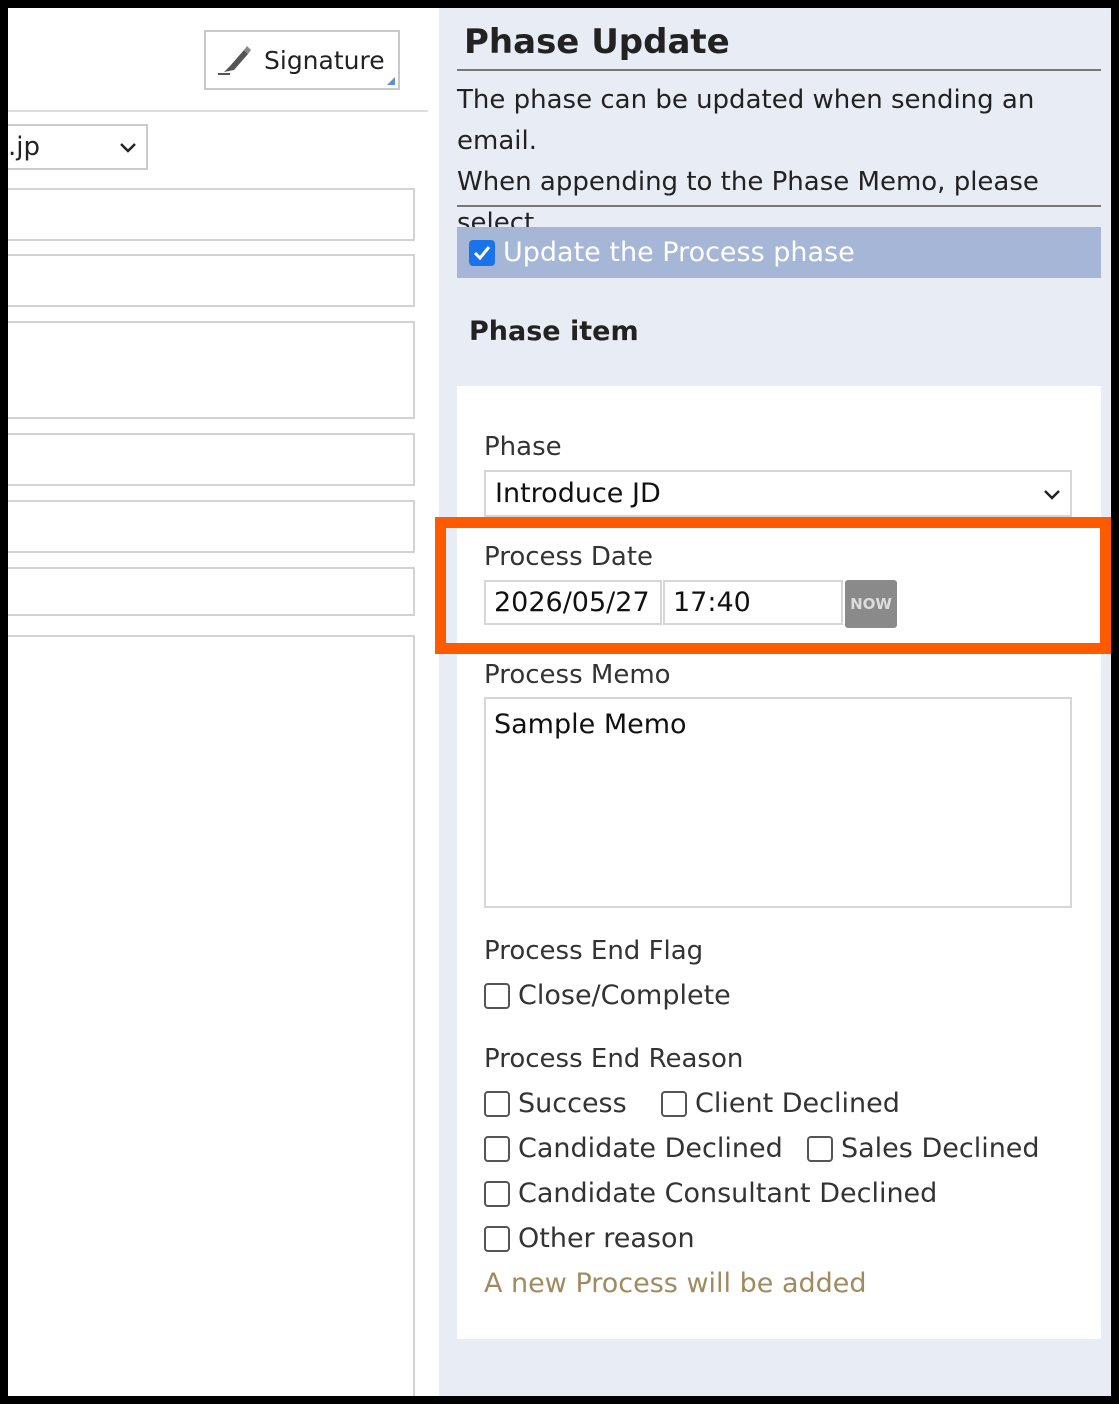  I want to click on candidate-consultant-declined-checkbox, so click(497, 1193).